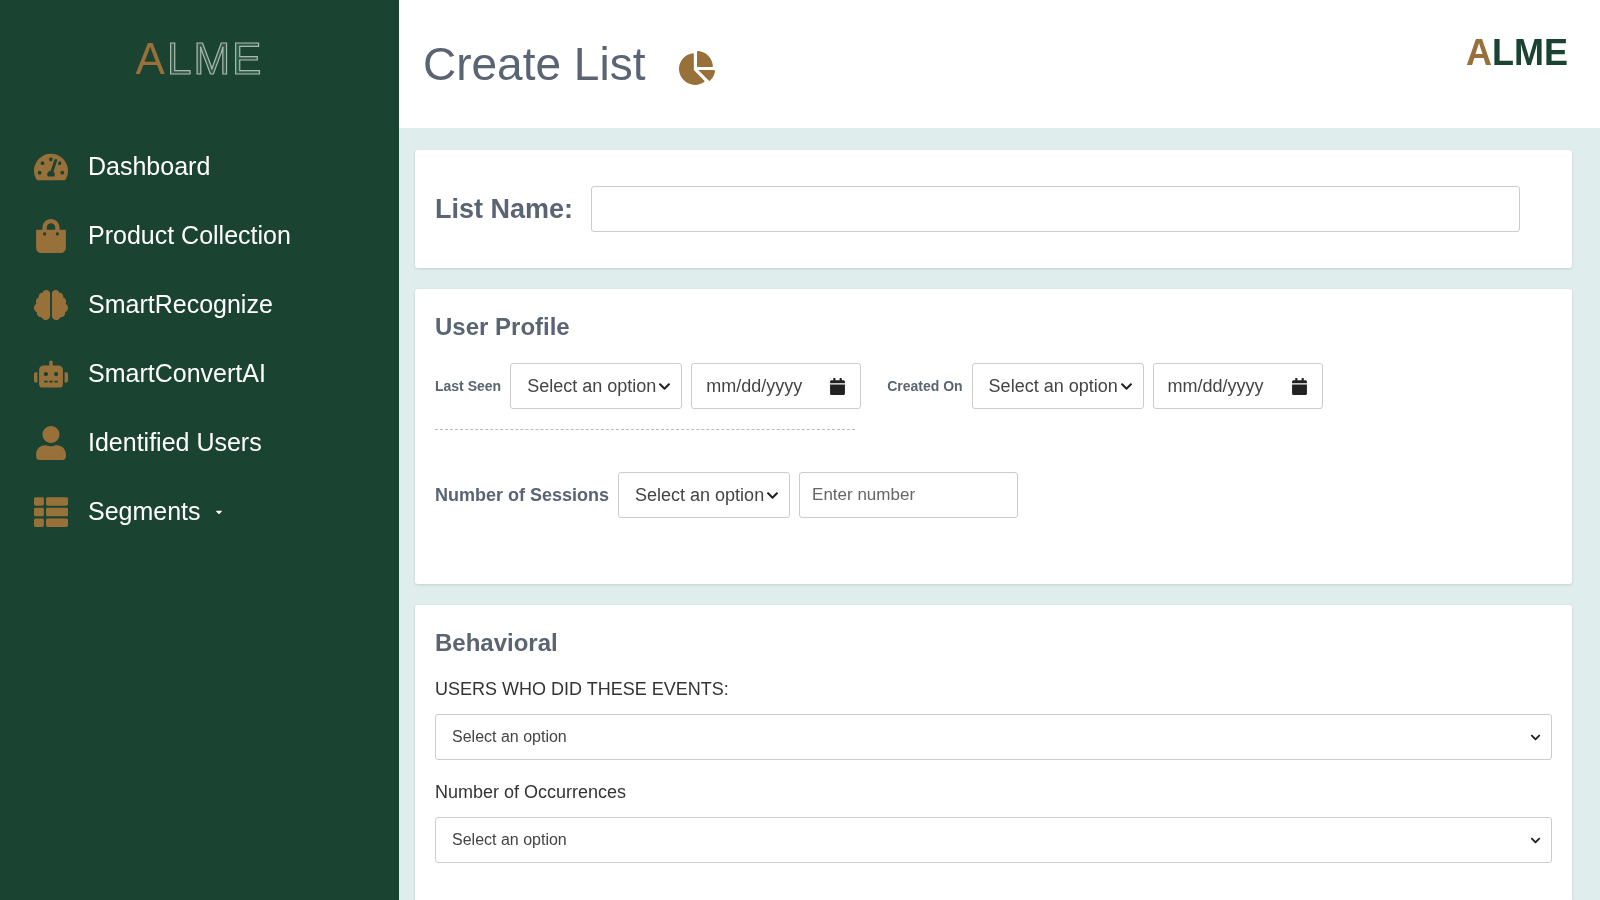 This screenshot has height=900, width=1600. Describe the element at coordinates (1055, 209) in the screenshot. I see `list-name-field` at that location.